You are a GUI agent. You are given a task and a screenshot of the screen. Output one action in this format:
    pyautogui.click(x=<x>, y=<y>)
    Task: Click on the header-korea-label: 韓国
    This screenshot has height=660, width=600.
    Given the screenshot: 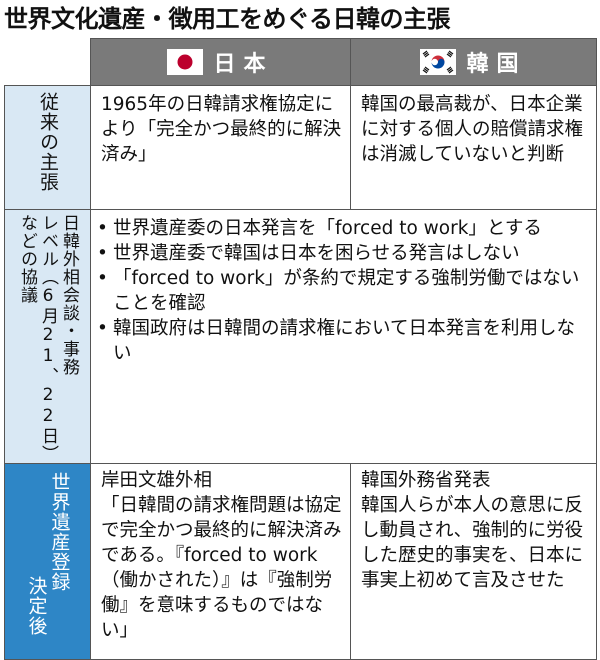 What is the action you would take?
    pyautogui.click(x=496, y=64)
    